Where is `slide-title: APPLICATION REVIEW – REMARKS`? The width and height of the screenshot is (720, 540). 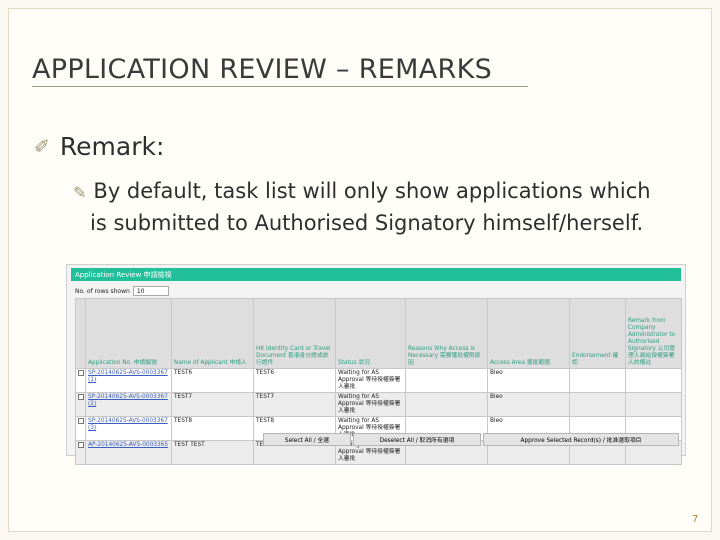 slide-title: APPLICATION REVIEW – REMARKS is located at coordinates (262, 69).